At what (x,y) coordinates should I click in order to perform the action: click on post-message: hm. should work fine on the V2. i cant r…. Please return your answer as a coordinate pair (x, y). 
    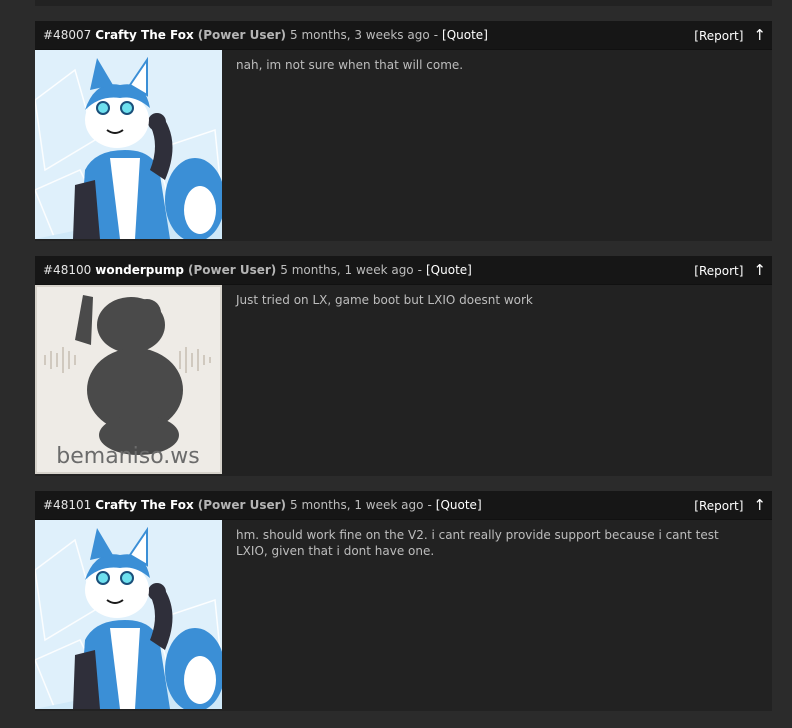
    Looking at the image, I should click on (477, 543).